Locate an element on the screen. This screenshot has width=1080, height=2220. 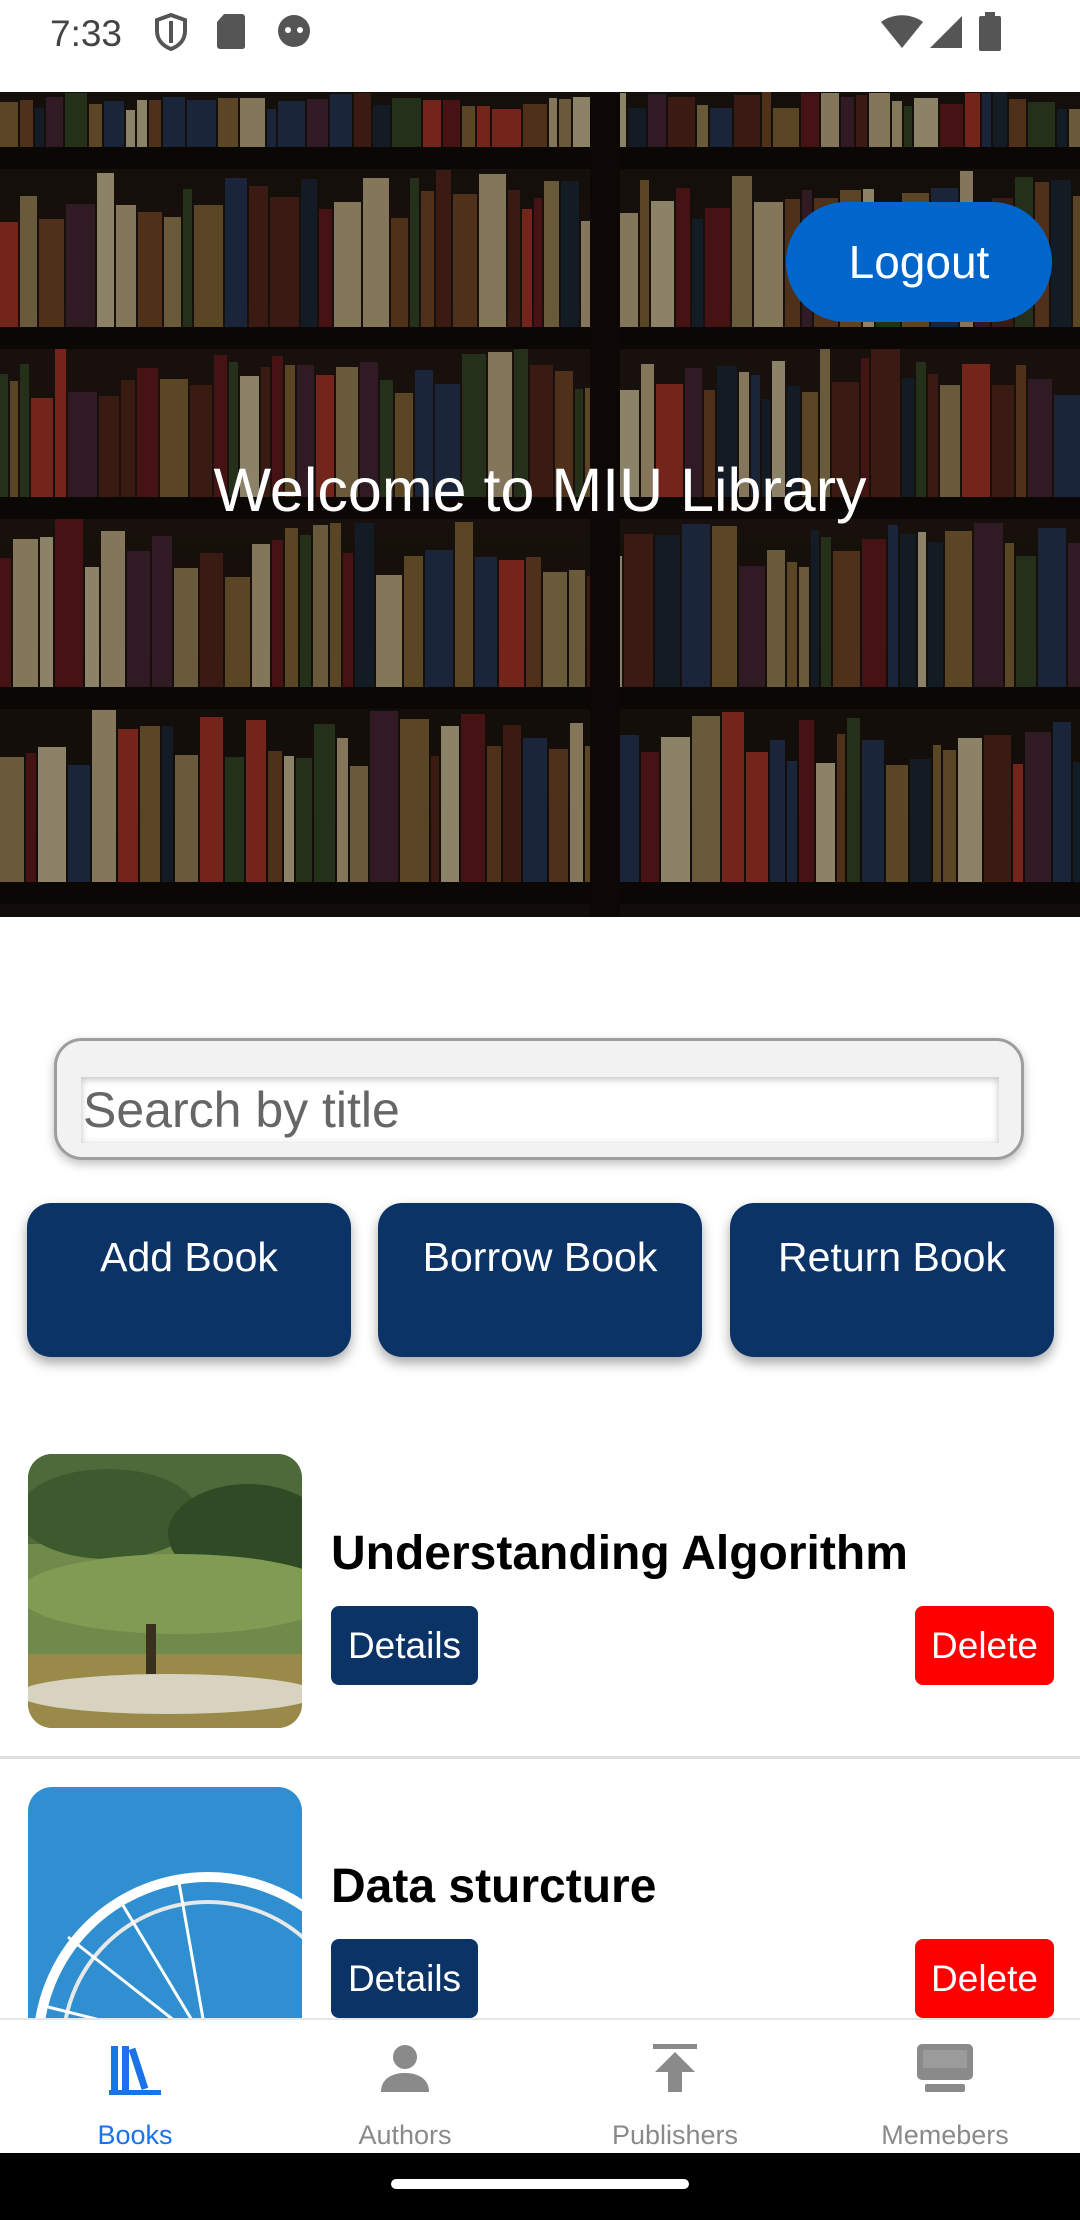
android-face-icon is located at coordinates (294, 31).